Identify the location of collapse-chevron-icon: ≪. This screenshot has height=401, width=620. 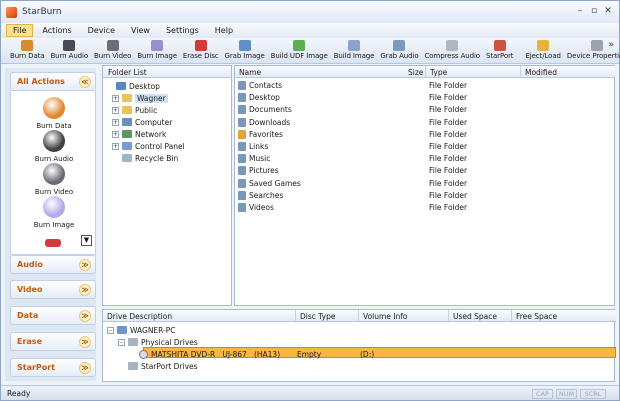
(85, 81).